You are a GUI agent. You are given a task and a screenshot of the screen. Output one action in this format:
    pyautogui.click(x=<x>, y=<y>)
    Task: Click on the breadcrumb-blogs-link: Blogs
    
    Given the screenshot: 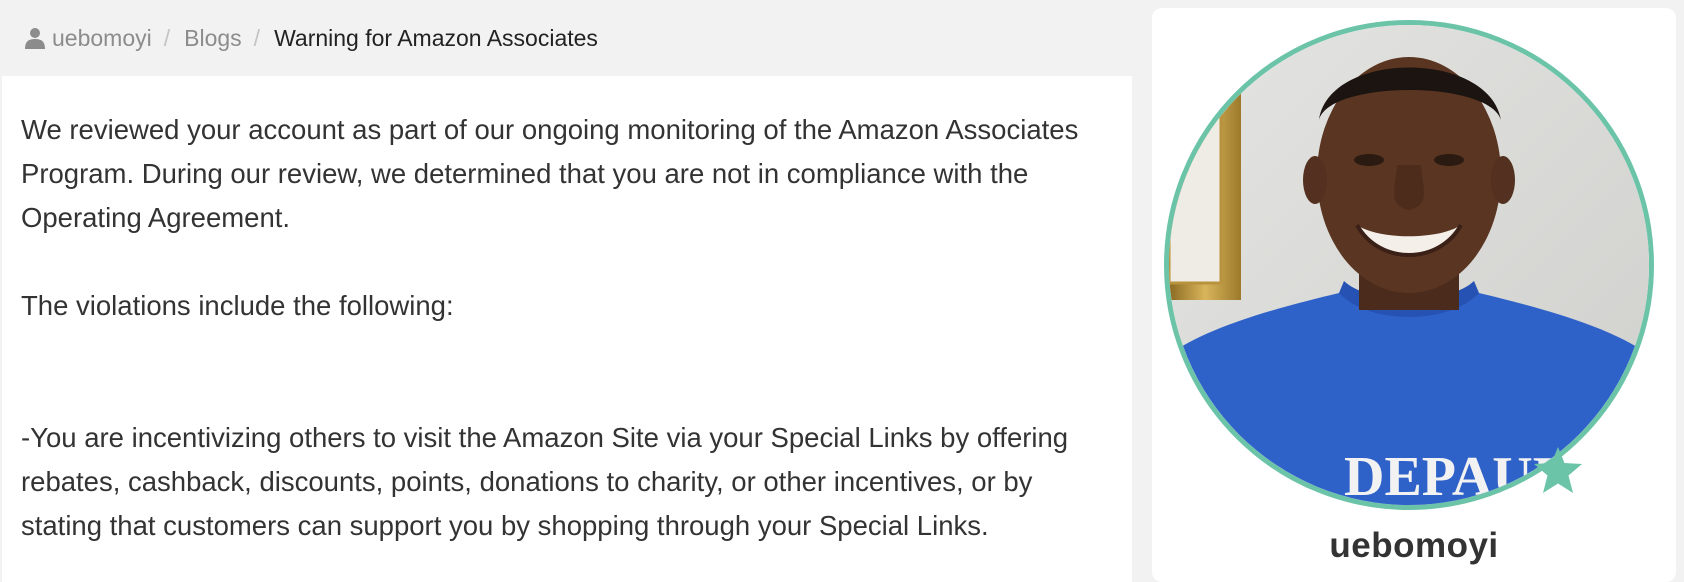 What is the action you would take?
    pyautogui.click(x=213, y=38)
    